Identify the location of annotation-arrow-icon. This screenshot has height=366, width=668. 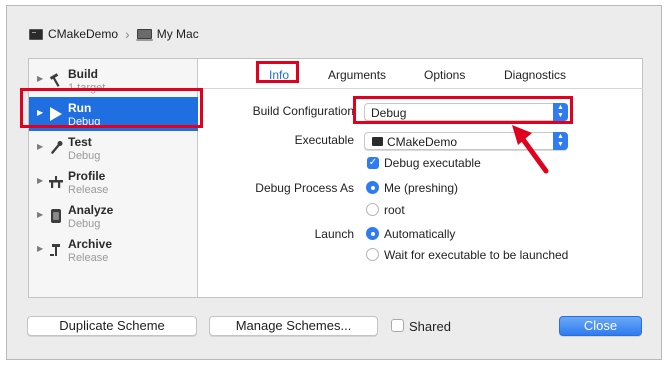
(530, 149).